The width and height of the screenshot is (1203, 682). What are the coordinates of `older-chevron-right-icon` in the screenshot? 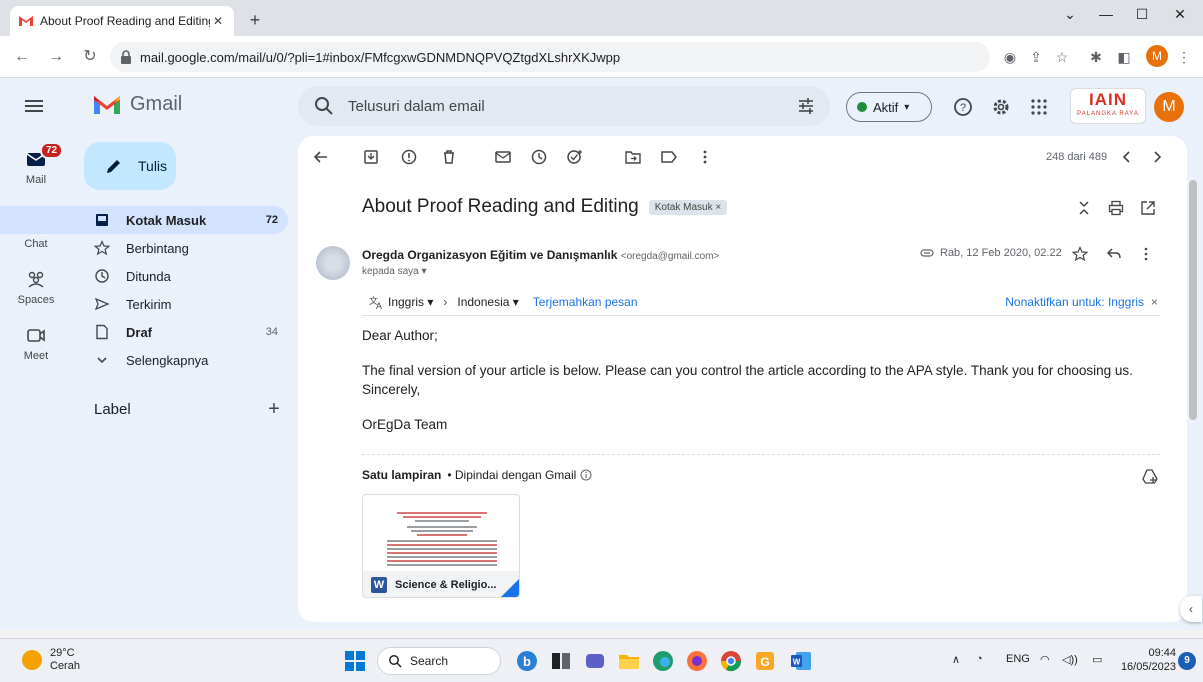 It's located at (1157, 157).